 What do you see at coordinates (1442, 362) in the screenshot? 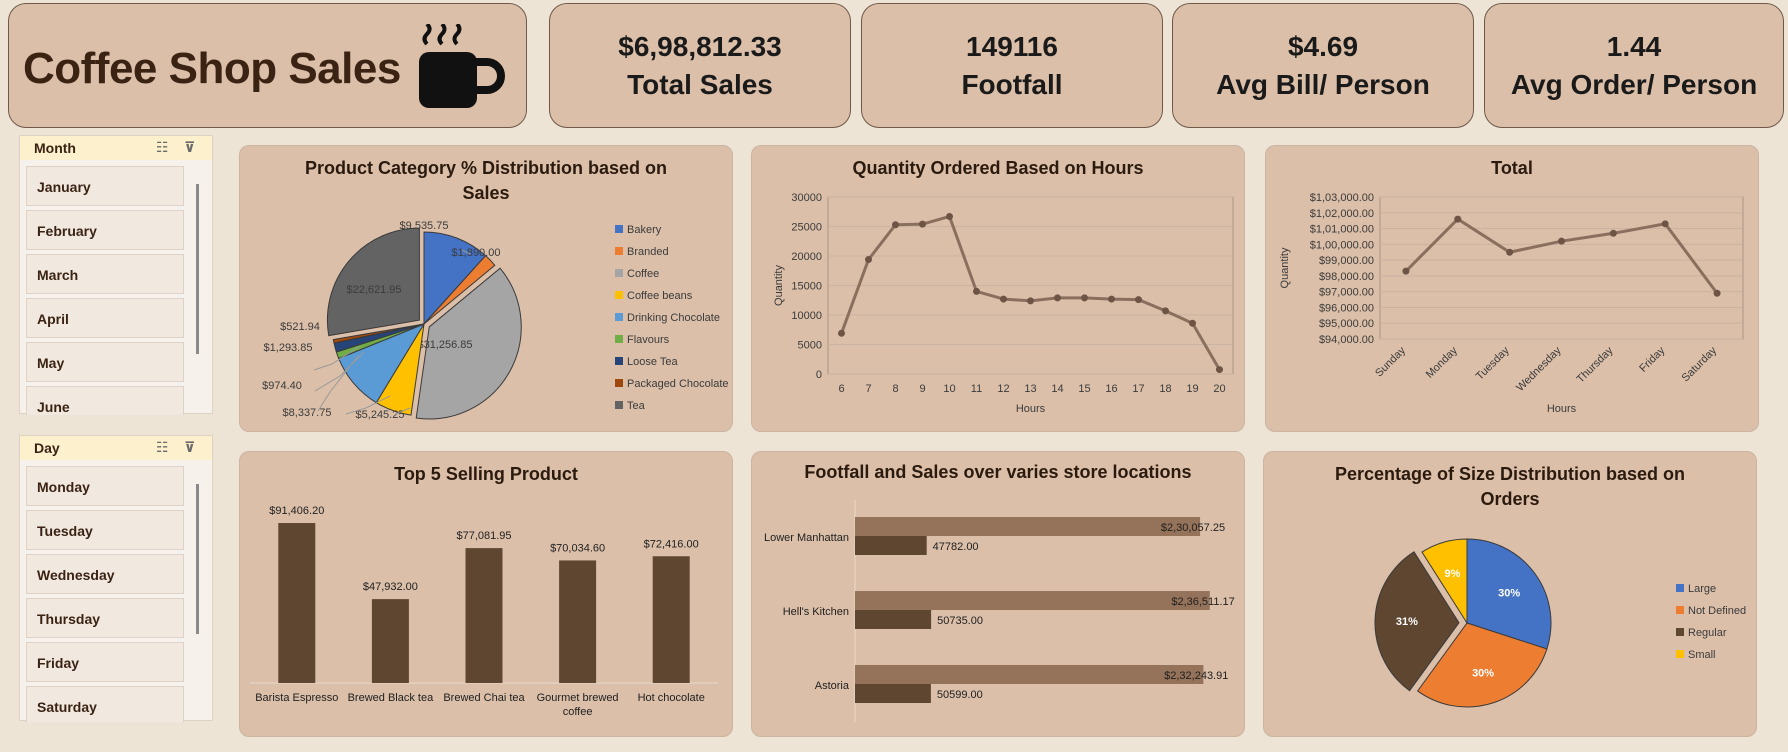
I see `x-tick-label: Monday` at bounding box center [1442, 362].